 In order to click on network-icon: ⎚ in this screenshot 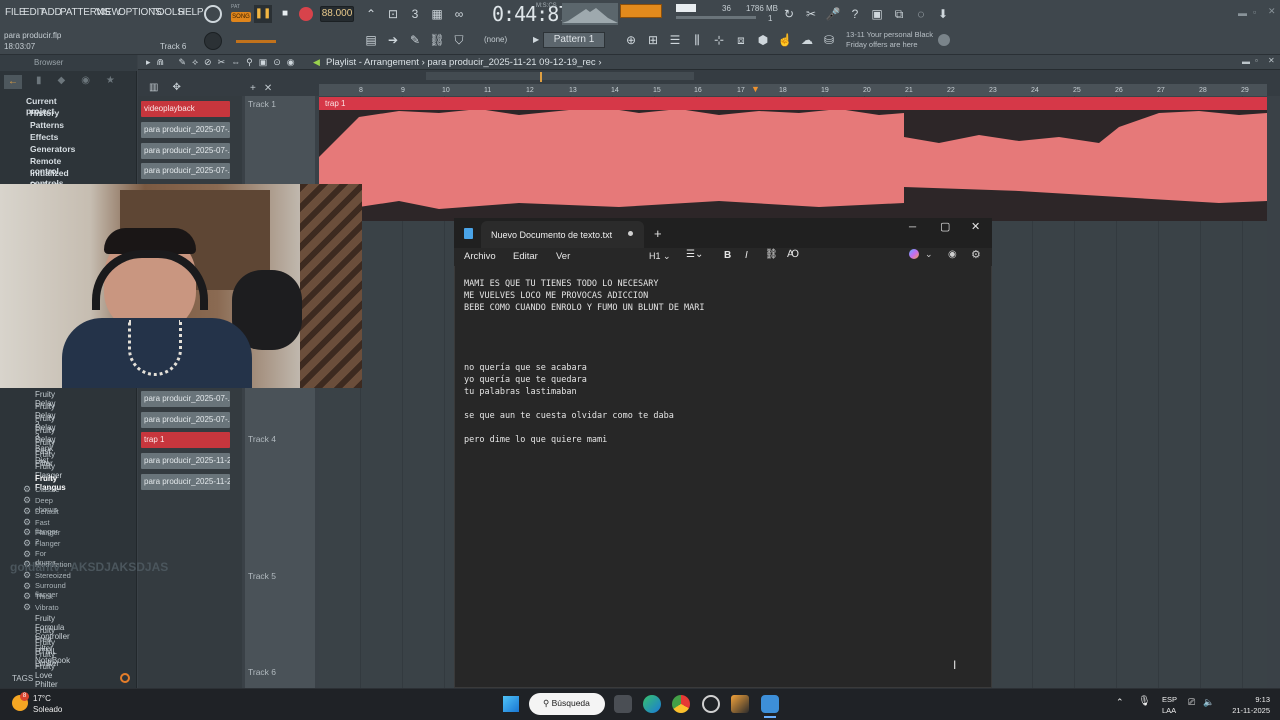, I will do `click(1191, 702)`.